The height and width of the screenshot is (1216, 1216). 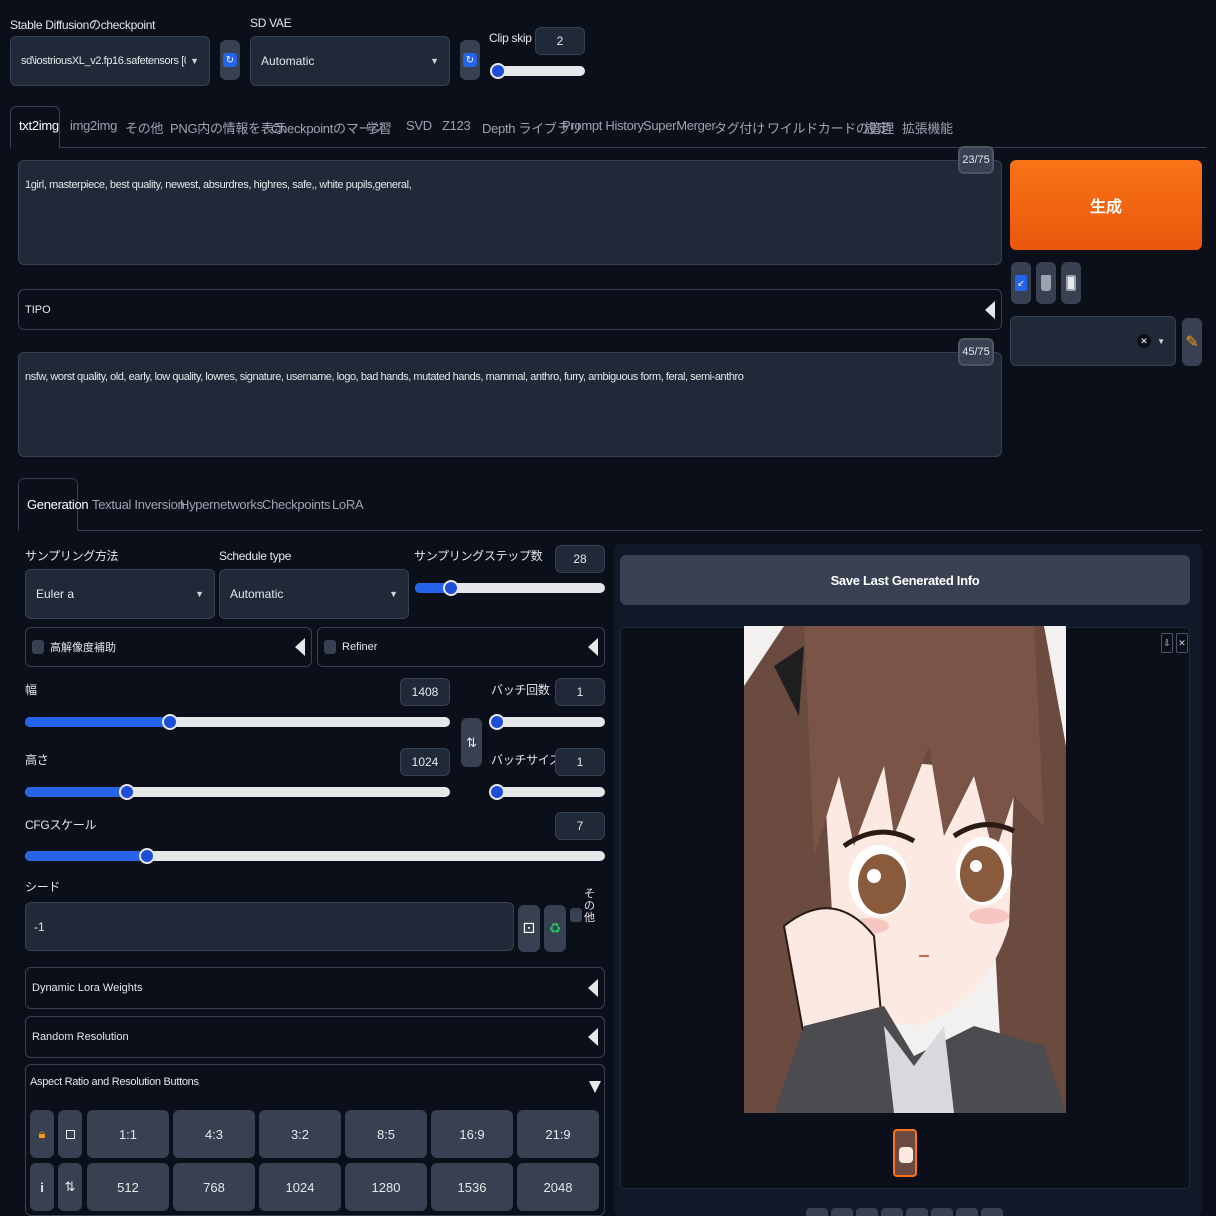 What do you see at coordinates (510, 309) in the screenshot?
I see `tipo-accordion: TIPO` at bounding box center [510, 309].